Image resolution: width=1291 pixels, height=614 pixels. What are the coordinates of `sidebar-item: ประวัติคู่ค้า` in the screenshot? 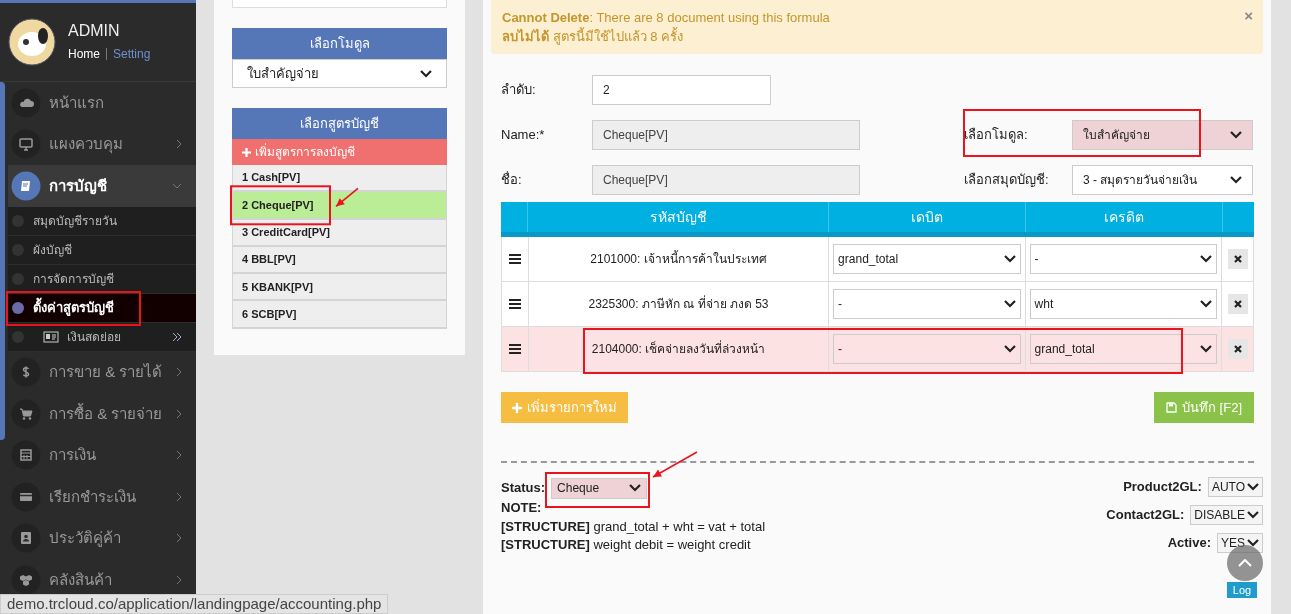 It's located at (102, 538).